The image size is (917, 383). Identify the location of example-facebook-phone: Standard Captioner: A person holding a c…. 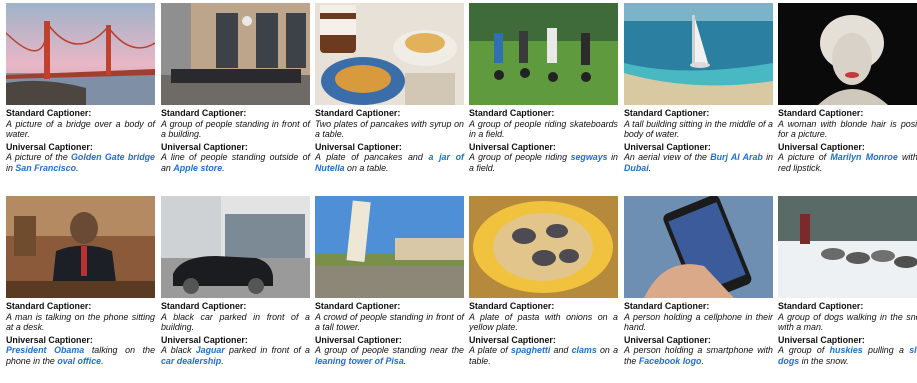
(698, 281).